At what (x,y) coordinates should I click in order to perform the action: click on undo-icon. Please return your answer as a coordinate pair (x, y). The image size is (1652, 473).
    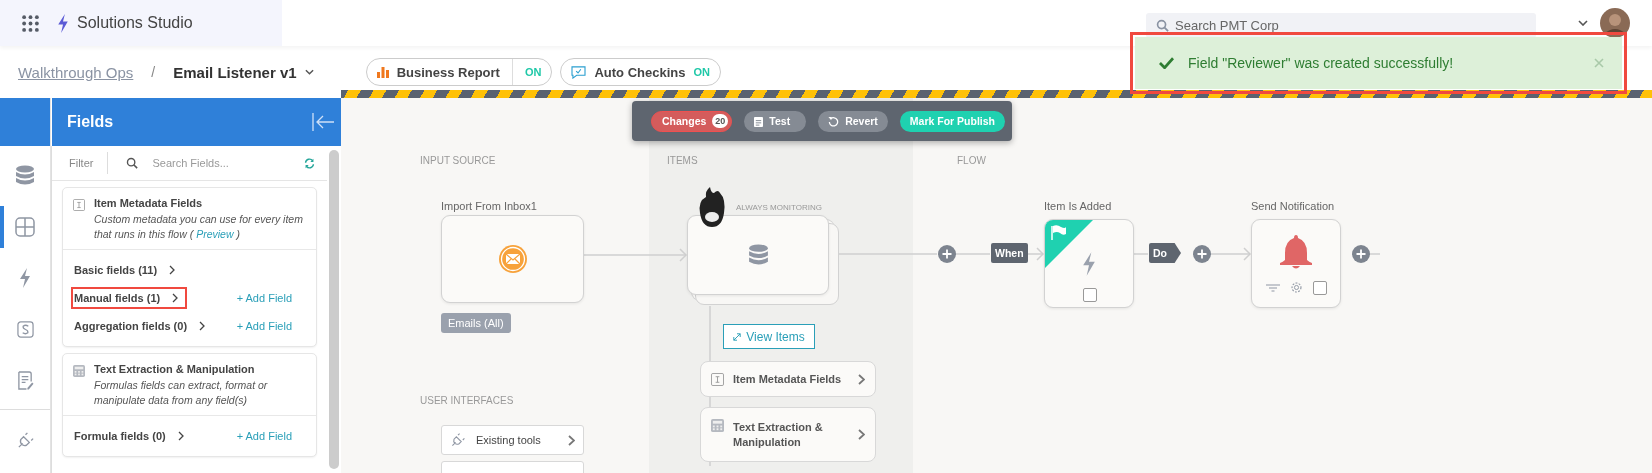
    Looking at the image, I should click on (834, 121).